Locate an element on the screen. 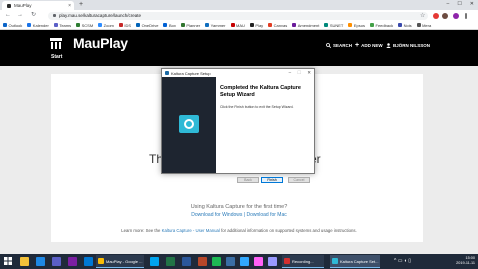  tab-close-icon: × is located at coordinates (69, 6).